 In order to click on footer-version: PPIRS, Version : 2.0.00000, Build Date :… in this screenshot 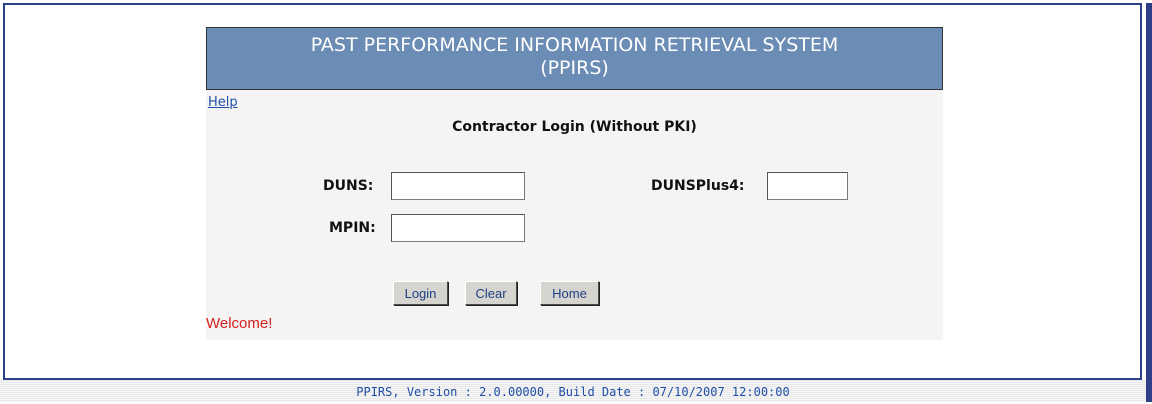, I will do `click(573, 391)`.